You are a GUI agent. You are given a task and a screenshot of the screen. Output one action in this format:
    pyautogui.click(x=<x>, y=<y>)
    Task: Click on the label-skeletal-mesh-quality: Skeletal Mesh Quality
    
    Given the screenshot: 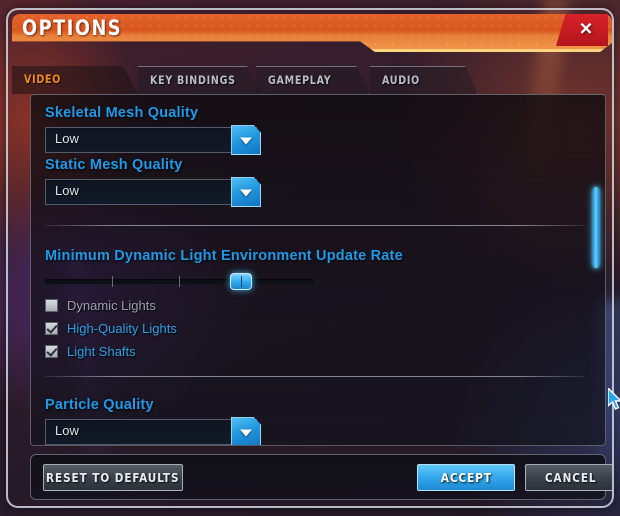 What is the action you would take?
    pyautogui.click(x=122, y=113)
    